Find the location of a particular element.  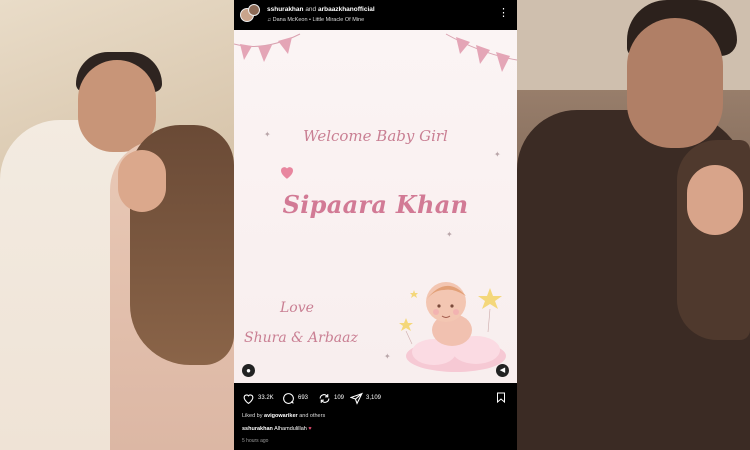

repost-button: 109 is located at coordinates (331, 398).